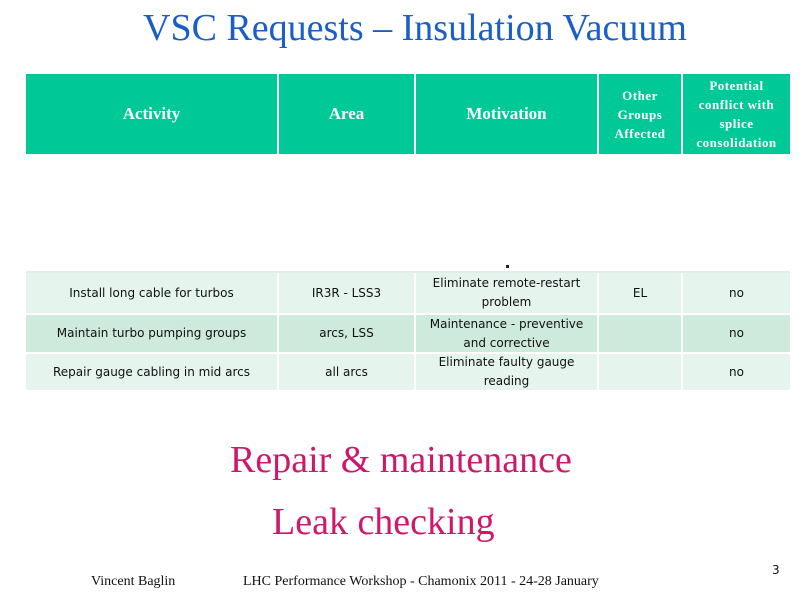  I want to click on cell-motivation: Eliminate faulty gauge reading, so click(506, 372).